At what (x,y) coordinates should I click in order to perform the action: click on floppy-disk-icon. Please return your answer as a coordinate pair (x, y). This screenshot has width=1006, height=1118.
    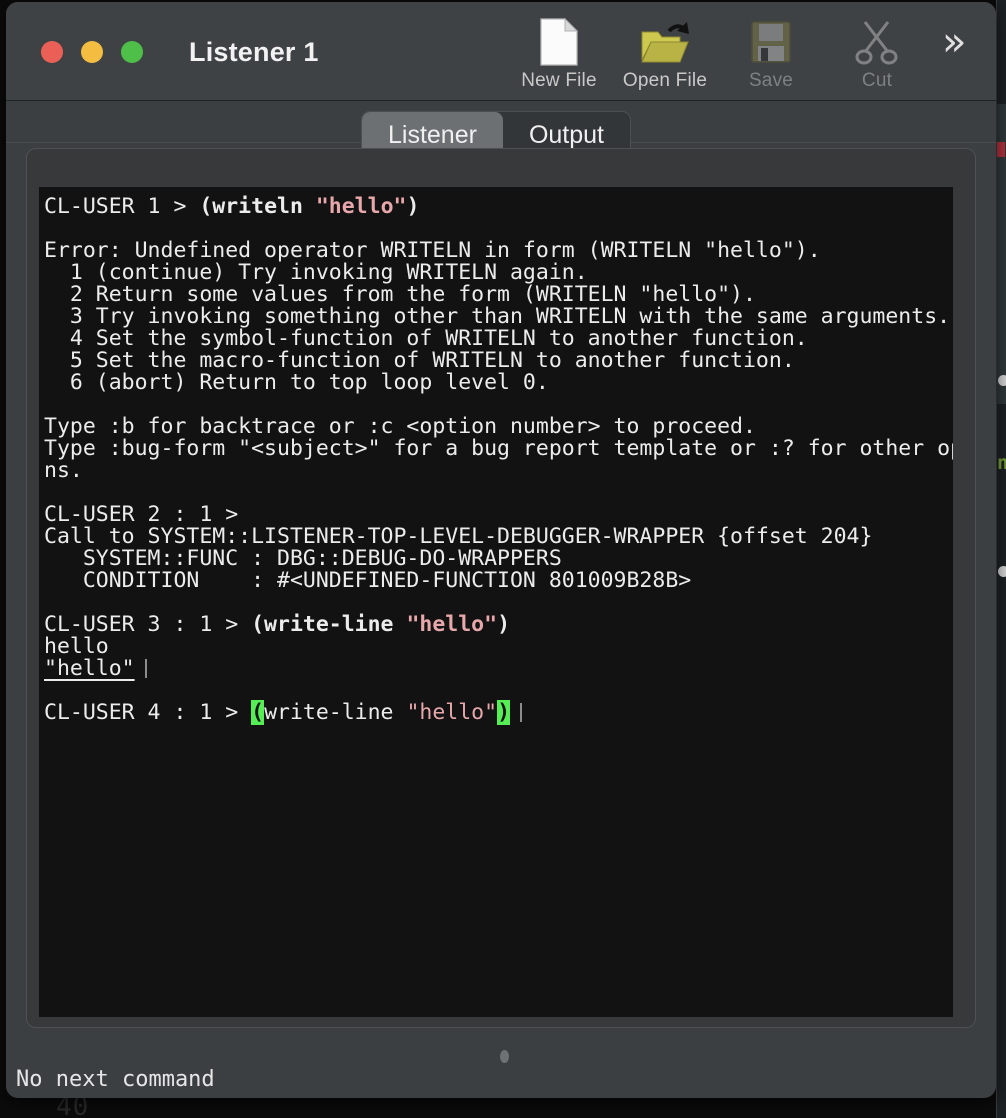
    Looking at the image, I should click on (771, 42).